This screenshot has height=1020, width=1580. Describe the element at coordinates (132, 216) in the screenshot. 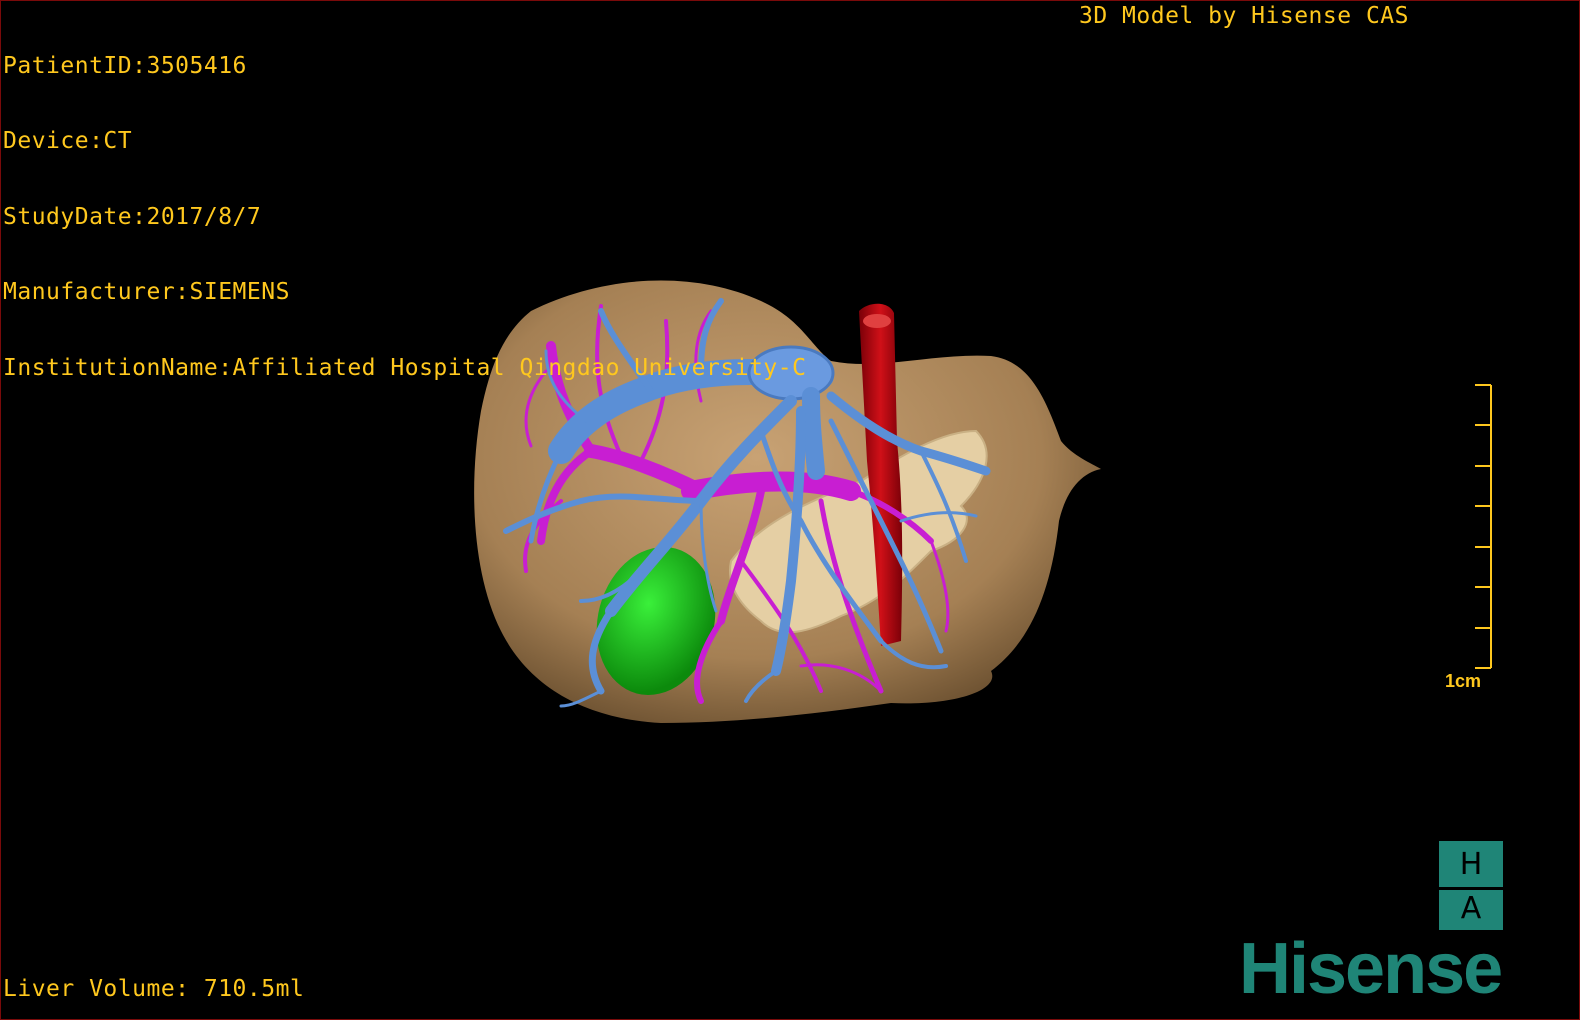

I see `study-date-label: StudyDate:2017/8/7` at that location.